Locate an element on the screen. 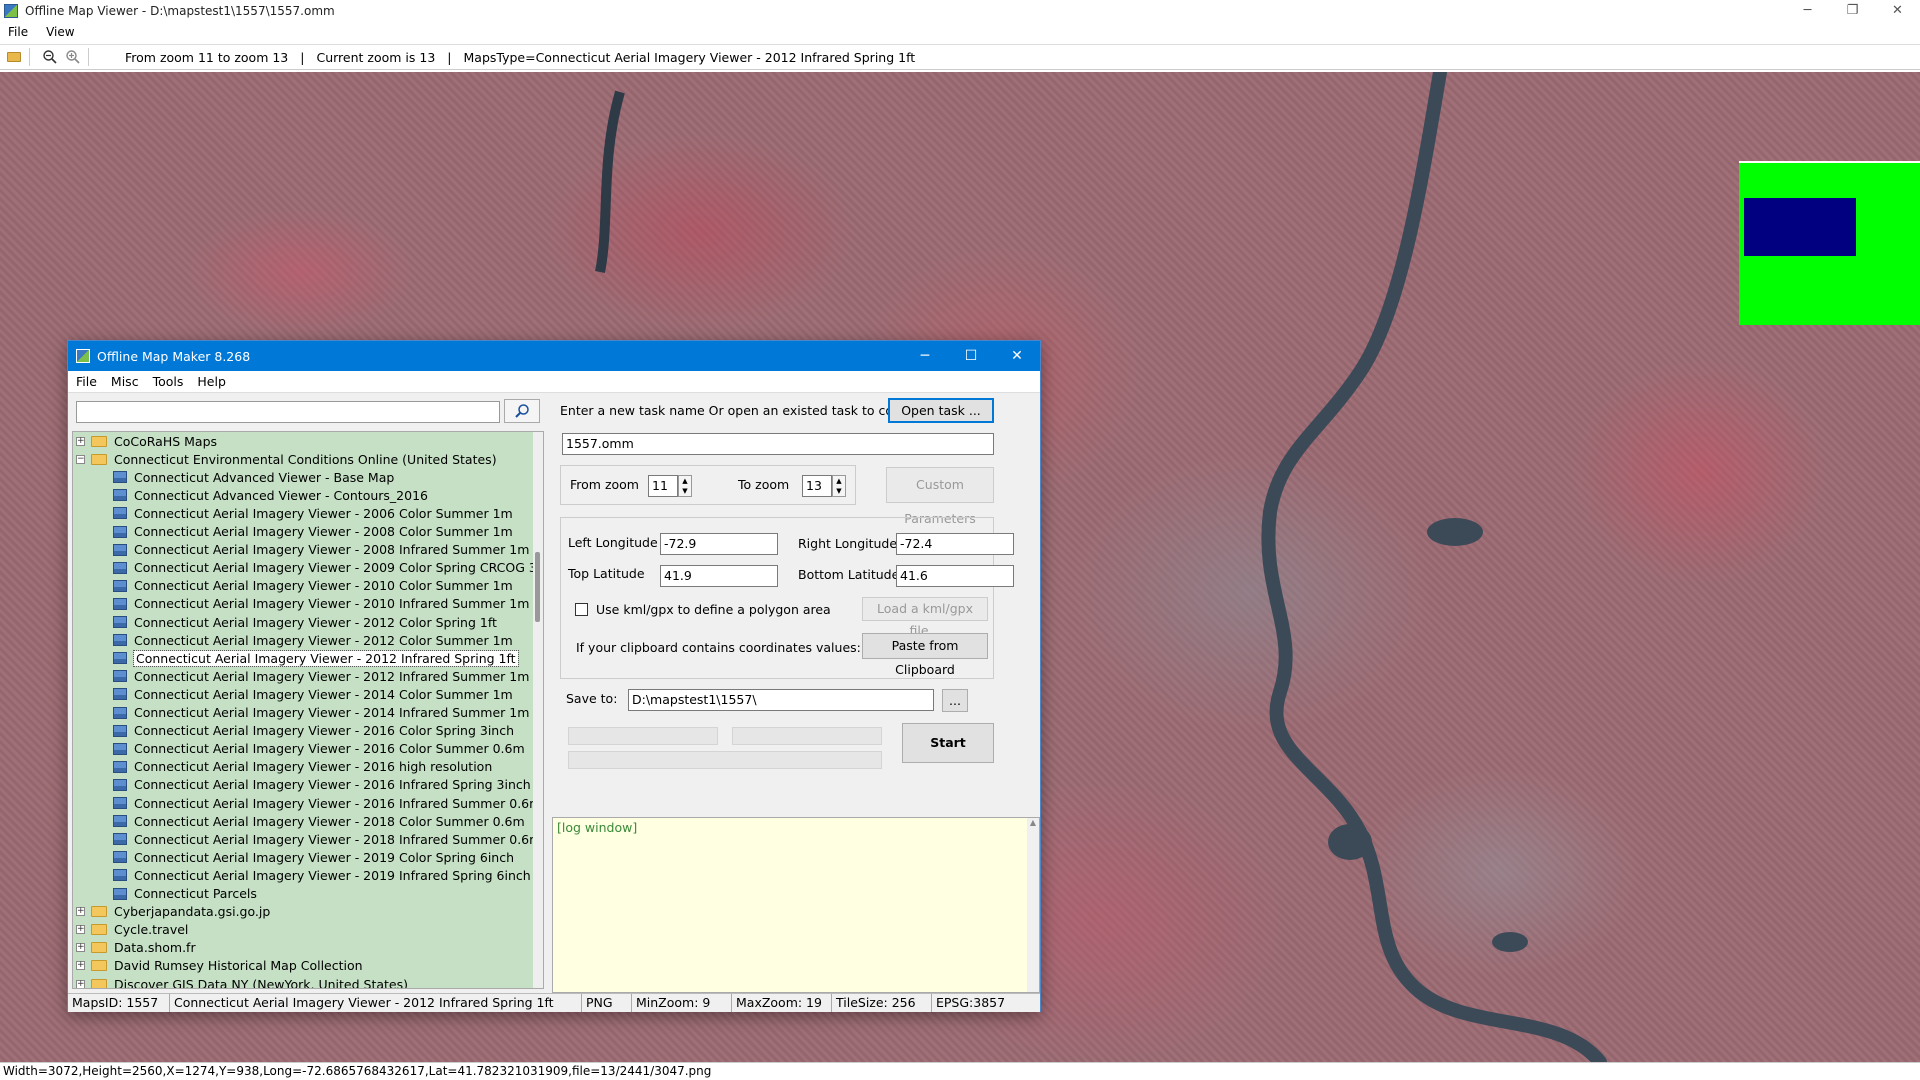  folder-icon is located at coordinates (99, 441).